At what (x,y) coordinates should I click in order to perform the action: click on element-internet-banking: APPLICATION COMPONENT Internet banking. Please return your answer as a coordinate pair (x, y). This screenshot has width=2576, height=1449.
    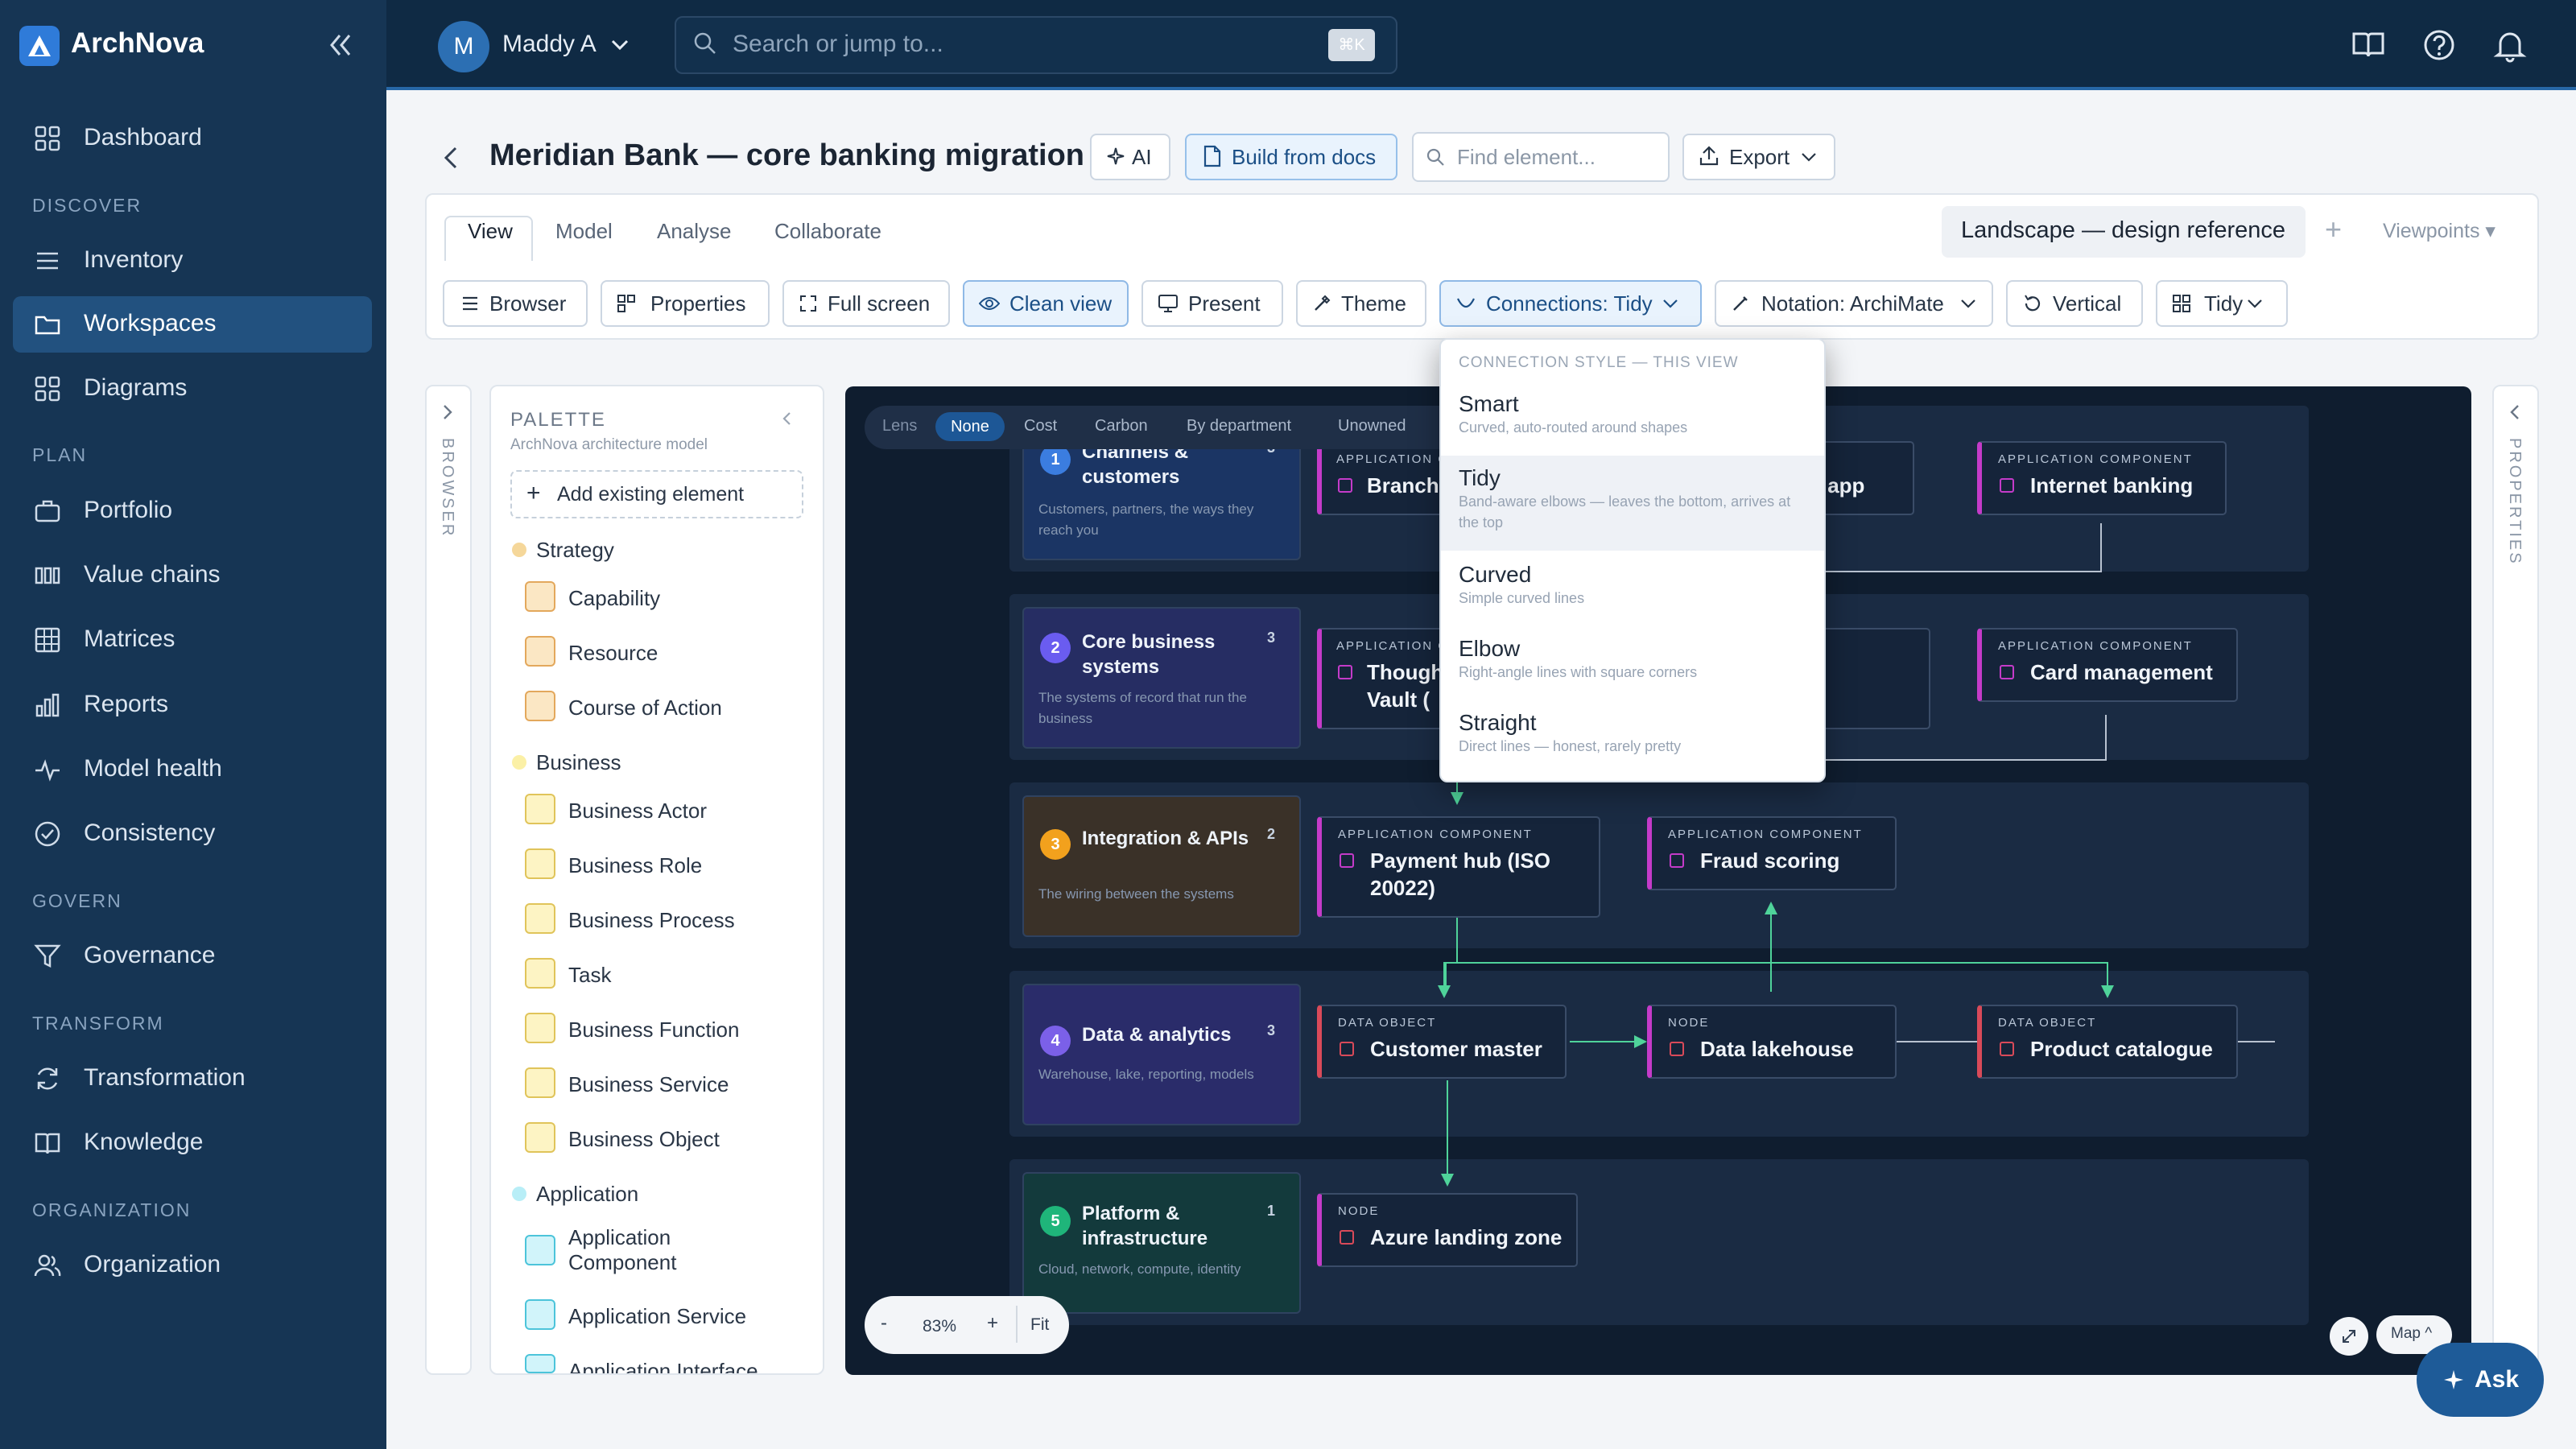
    Looking at the image, I should click on (2102, 478).